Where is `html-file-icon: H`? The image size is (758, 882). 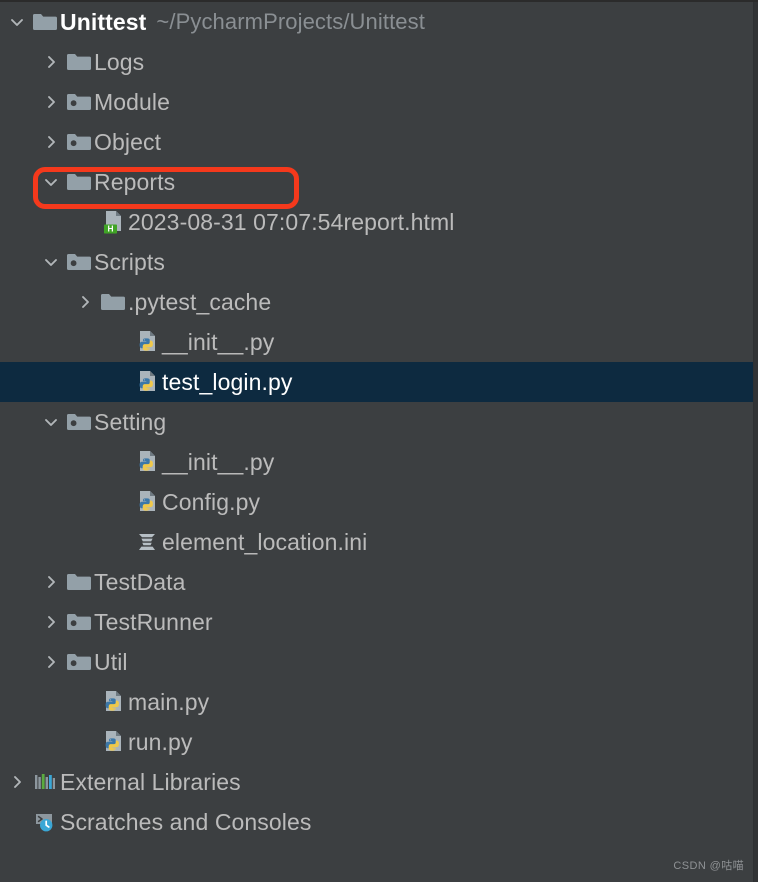 html-file-icon: H is located at coordinates (113, 222).